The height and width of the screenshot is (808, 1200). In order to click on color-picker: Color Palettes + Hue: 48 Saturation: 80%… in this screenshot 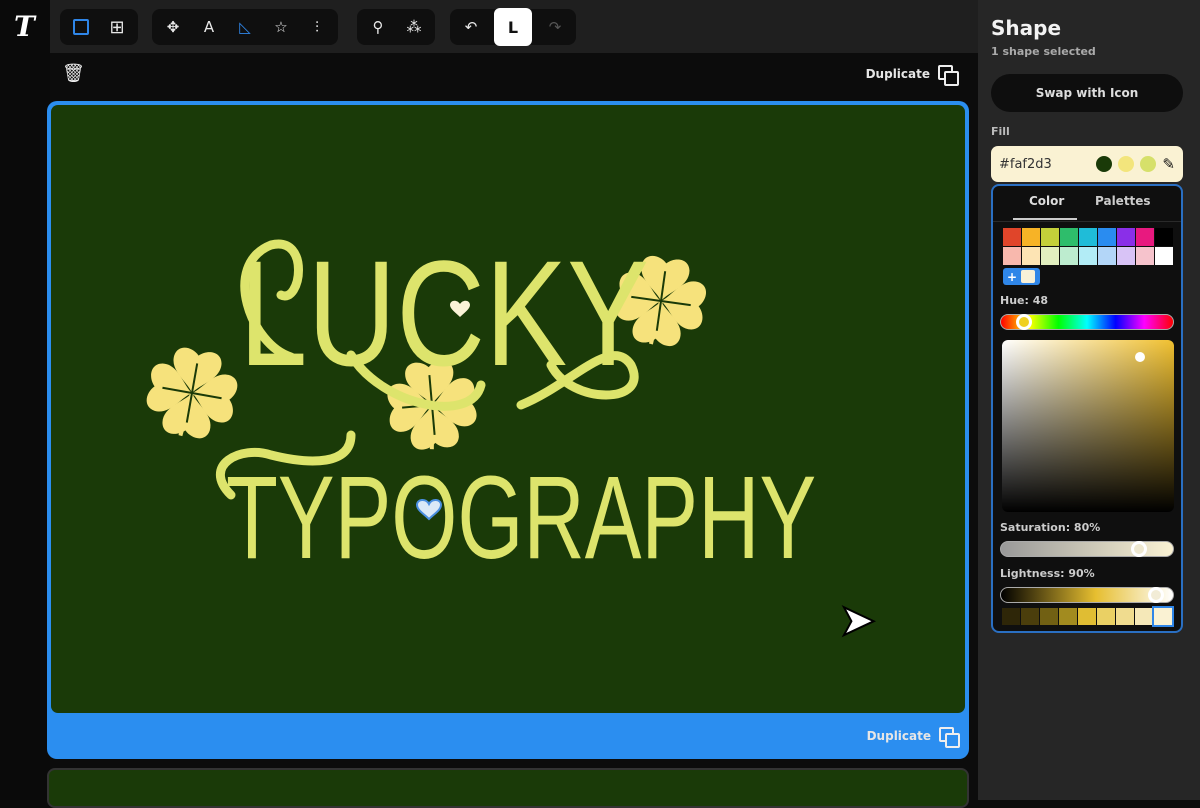, I will do `click(1087, 408)`.